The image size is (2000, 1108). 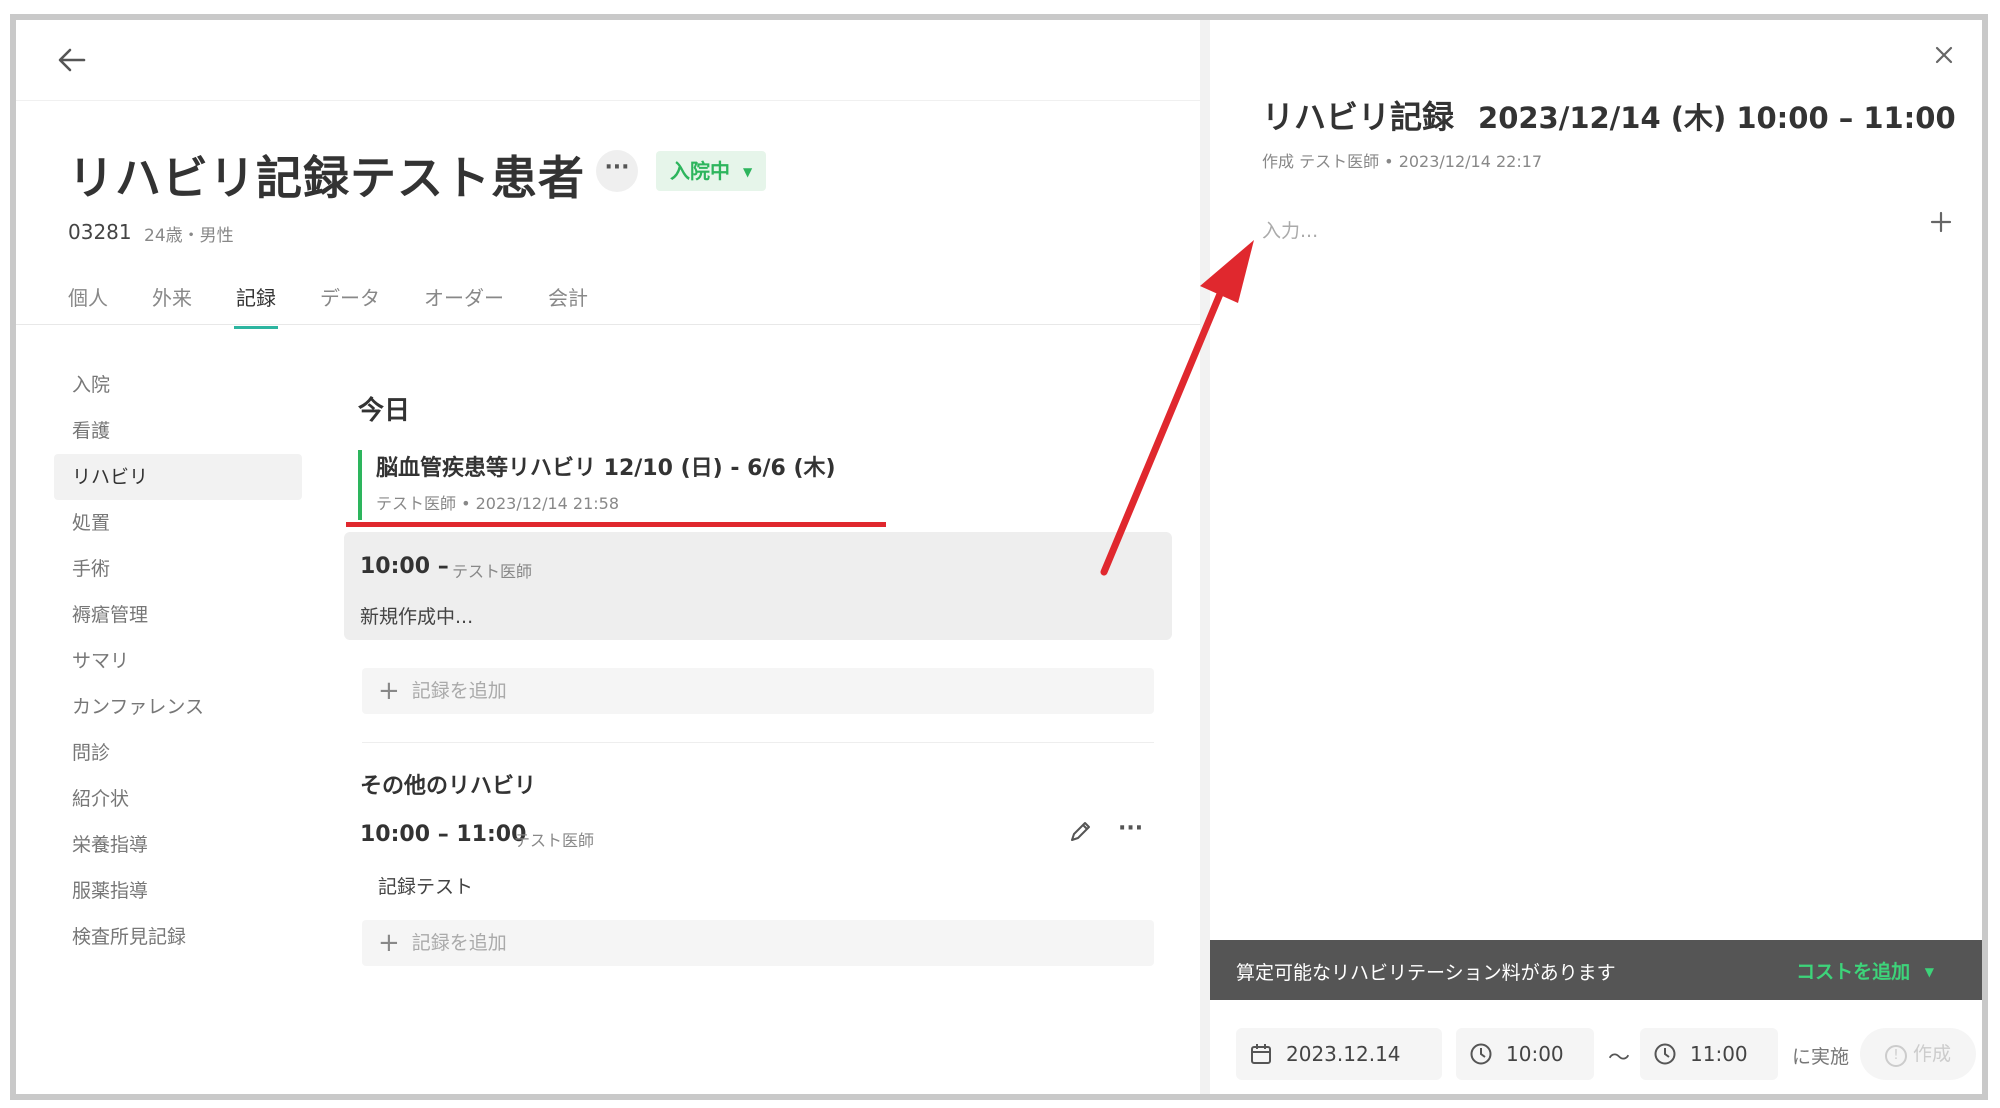 What do you see at coordinates (189, 236) in the screenshot?
I see `patient-info: 24歳・男性` at bounding box center [189, 236].